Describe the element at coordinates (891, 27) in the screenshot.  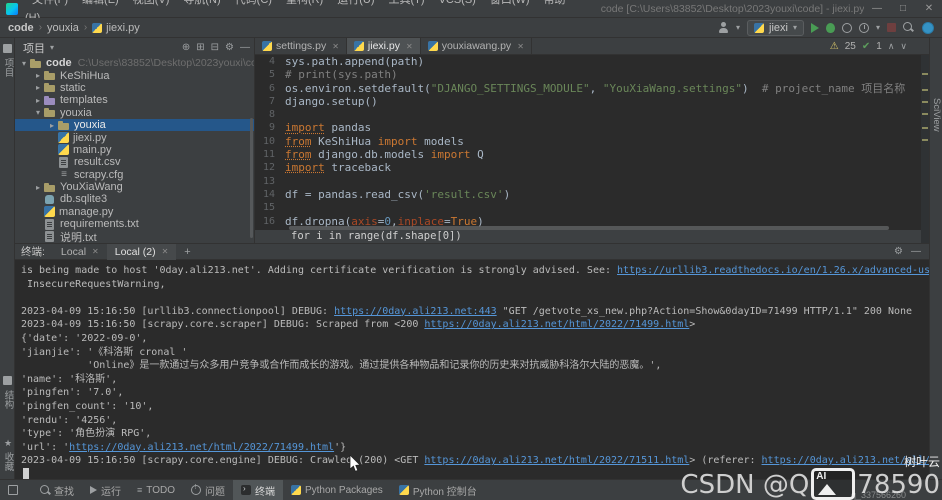
I see `stop-button` at that location.